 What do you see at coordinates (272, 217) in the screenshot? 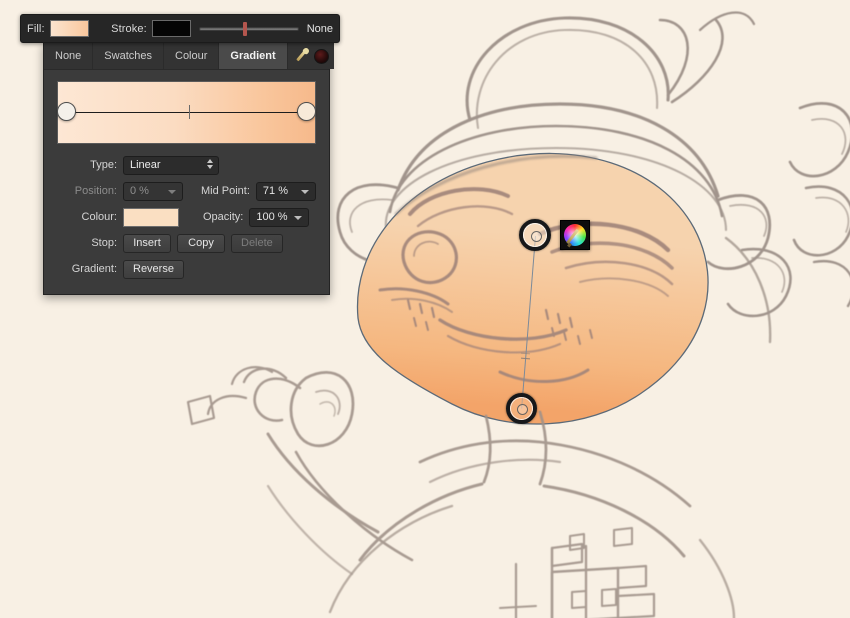
I see `opacity-value: 100 %` at bounding box center [272, 217].